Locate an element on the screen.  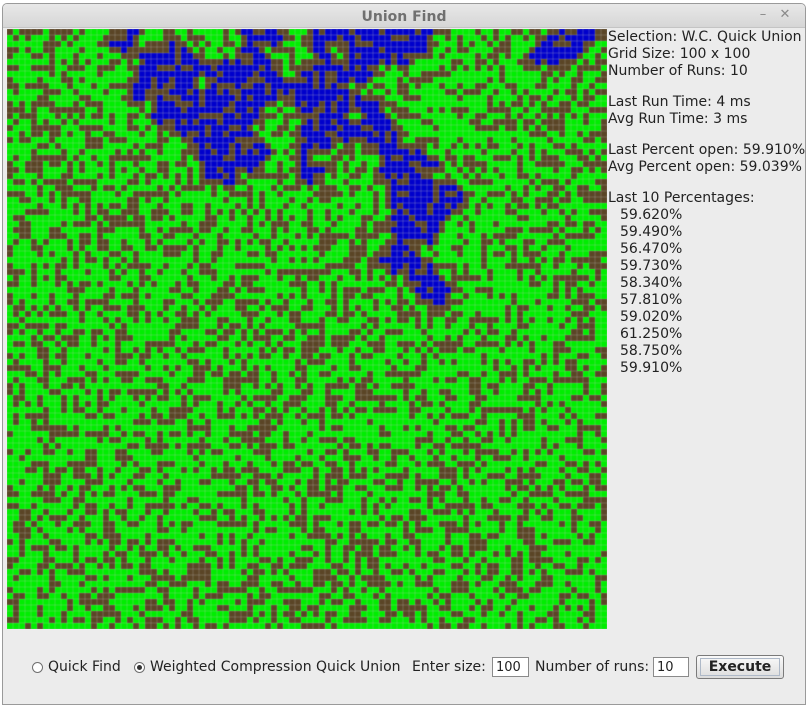
last-percent-open-label: Last Percent open: 59.910% is located at coordinates (707, 150).